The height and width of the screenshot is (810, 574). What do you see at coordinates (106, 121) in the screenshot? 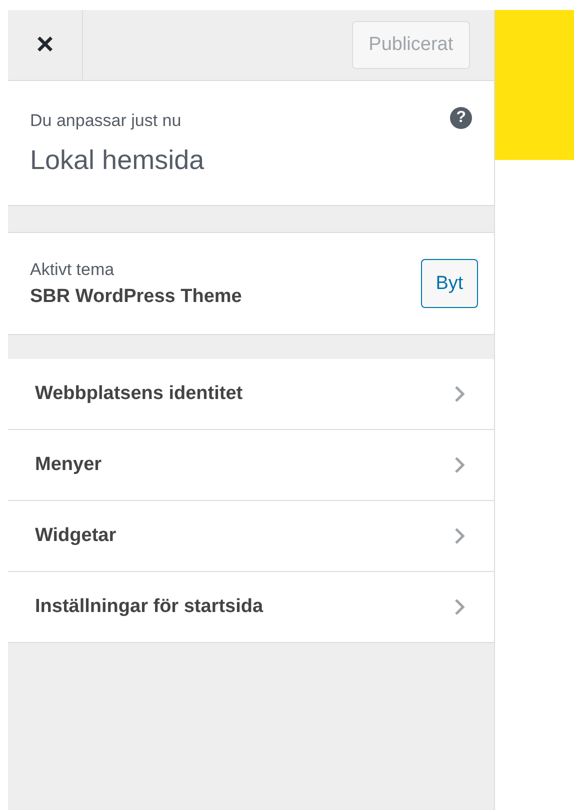
I see `customizing-caption: Du anpassar just nu` at bounding box center [106, 121].